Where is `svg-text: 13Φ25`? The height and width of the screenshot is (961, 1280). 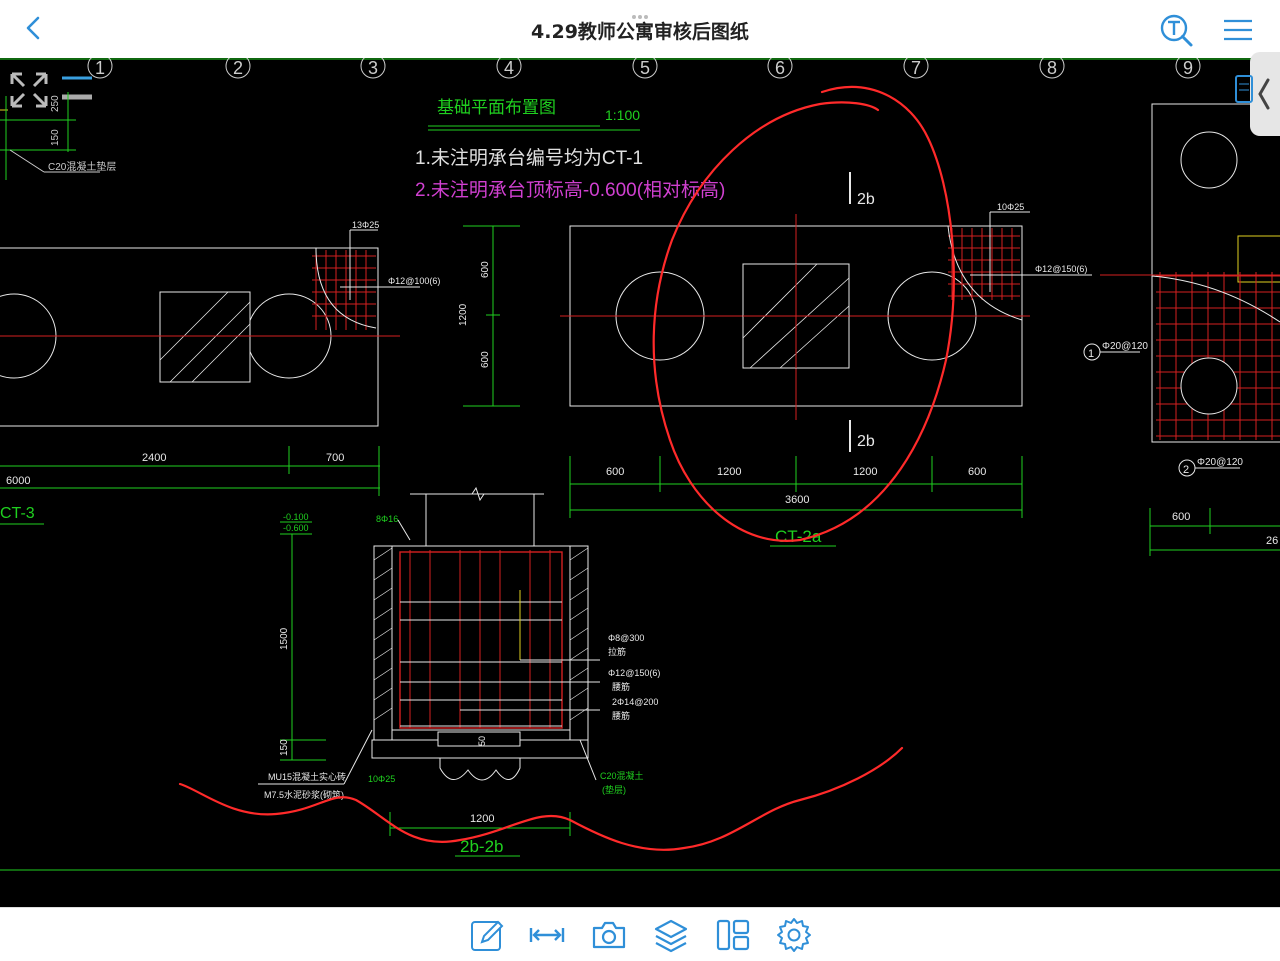
svg-text: 13Φ25 is located at coordinates (365, 225).